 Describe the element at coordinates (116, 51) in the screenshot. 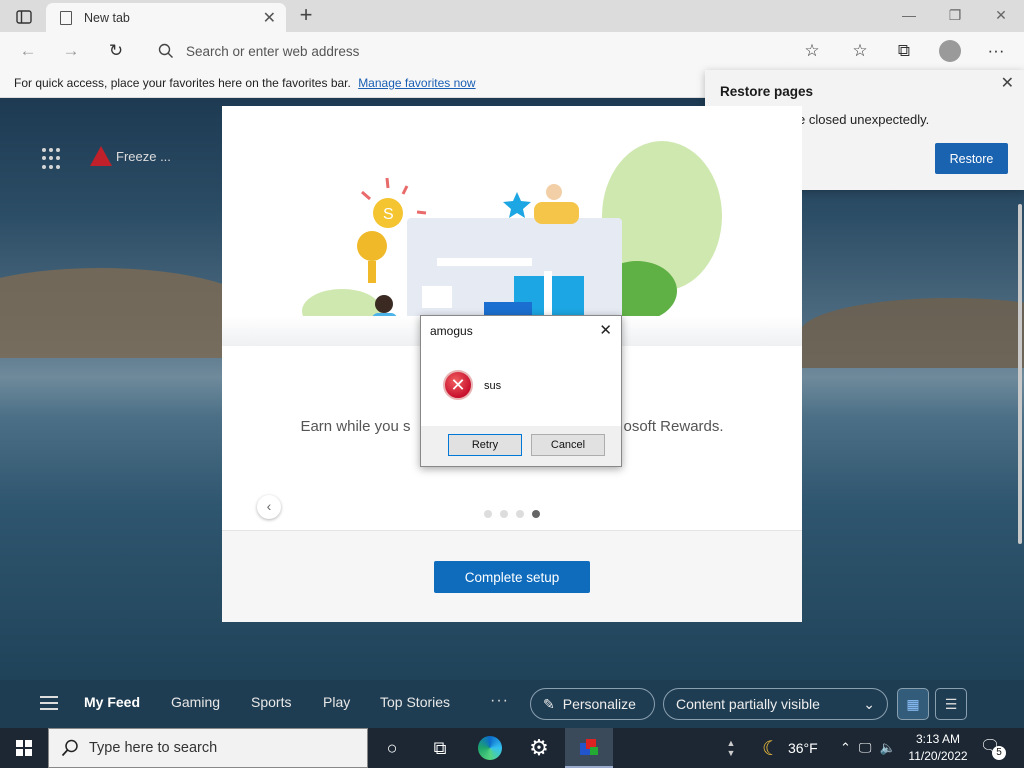

I see `refresh-button: ↻` at that location.